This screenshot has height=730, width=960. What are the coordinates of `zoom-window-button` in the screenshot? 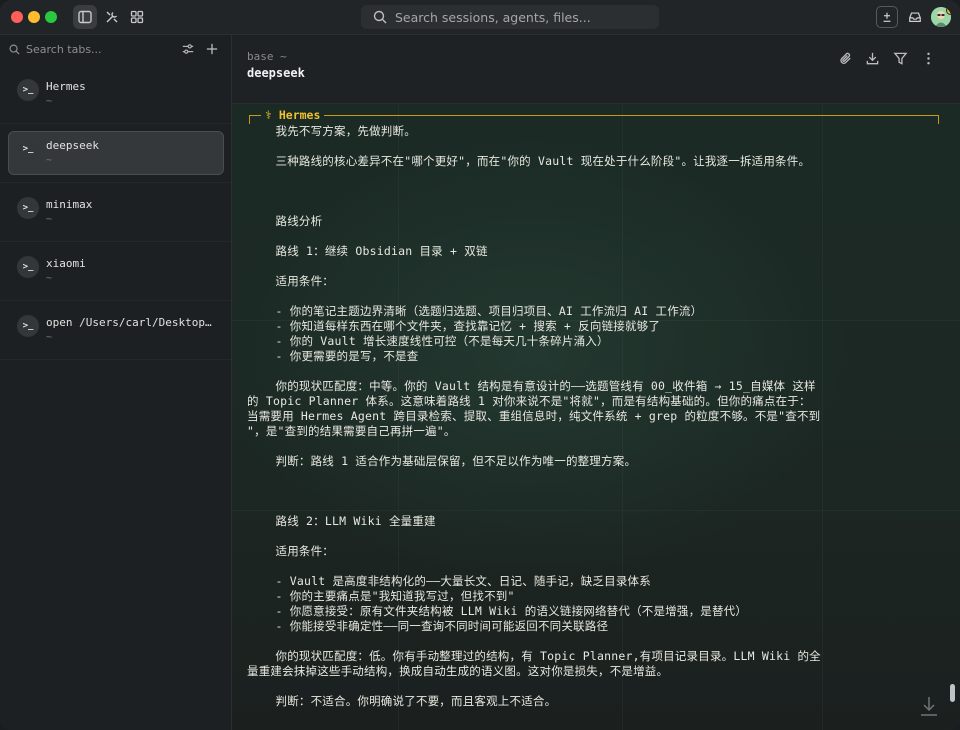 It's located at (51, 17).